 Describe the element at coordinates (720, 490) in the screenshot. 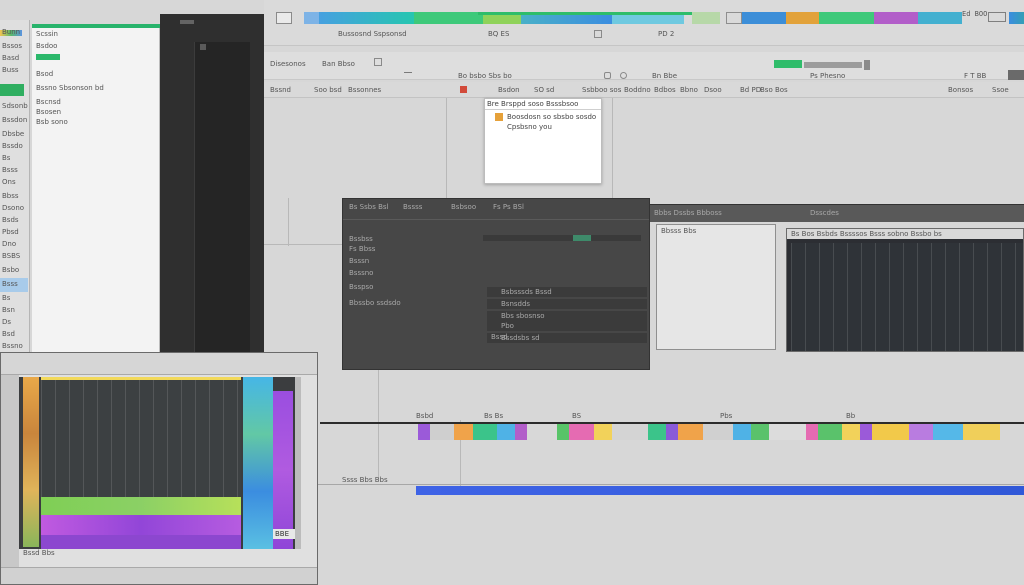

I see `audio-track-bar` at that location.